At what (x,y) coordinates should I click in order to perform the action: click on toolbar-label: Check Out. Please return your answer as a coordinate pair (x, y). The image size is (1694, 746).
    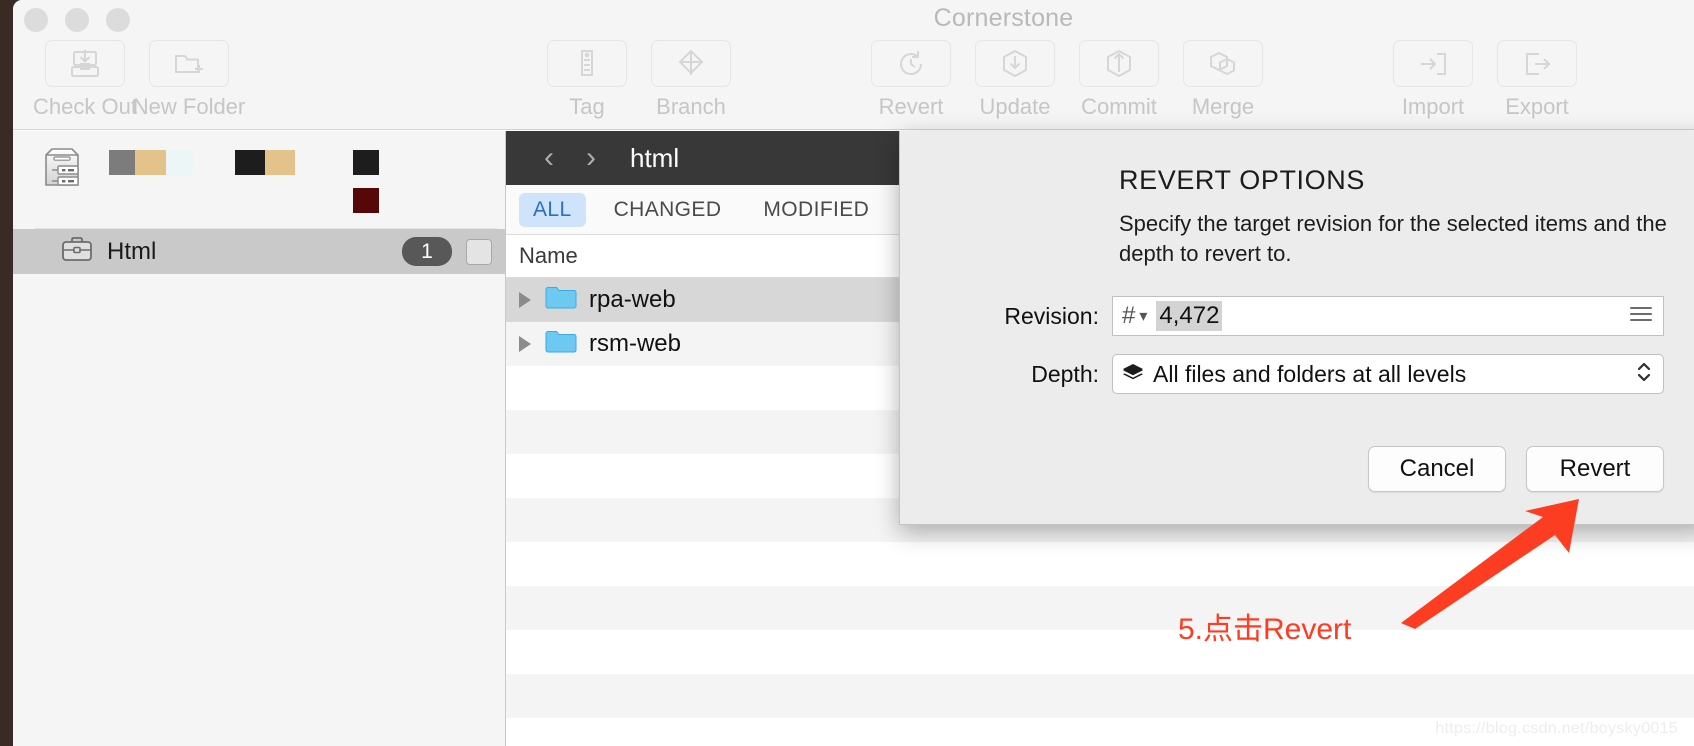
    Looking at the image, I should click on (85, 106).